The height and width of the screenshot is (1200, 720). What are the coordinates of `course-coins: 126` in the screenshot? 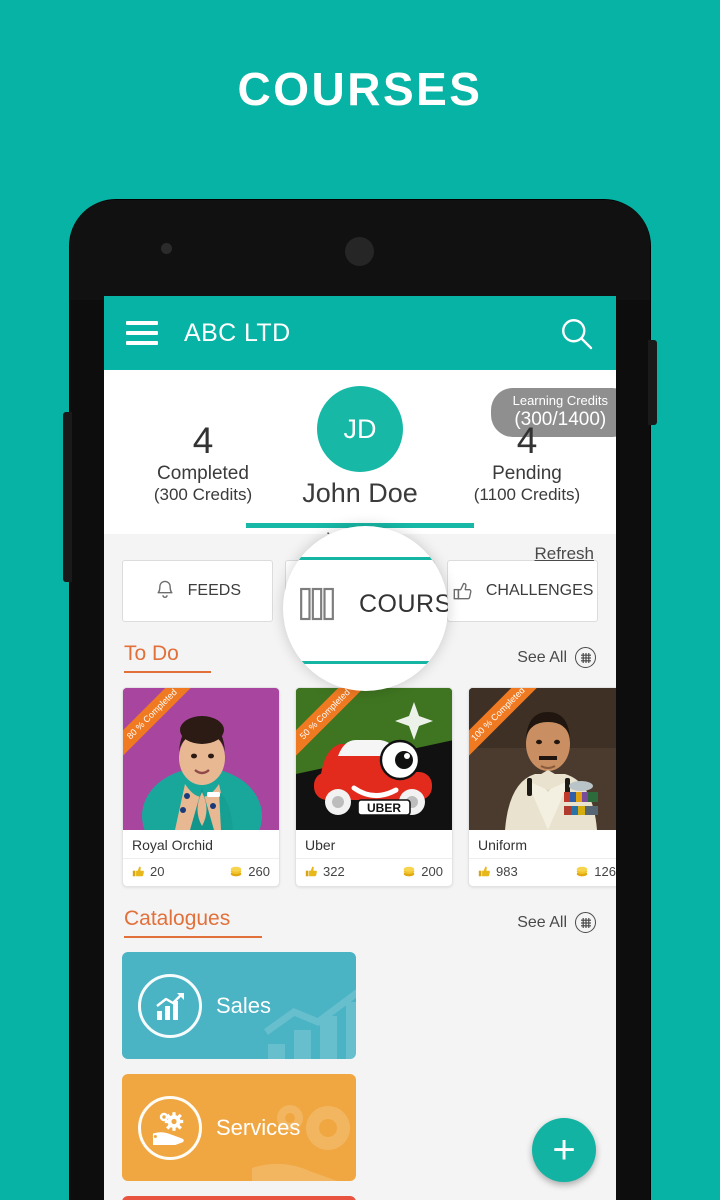 It's located at (595, 871).